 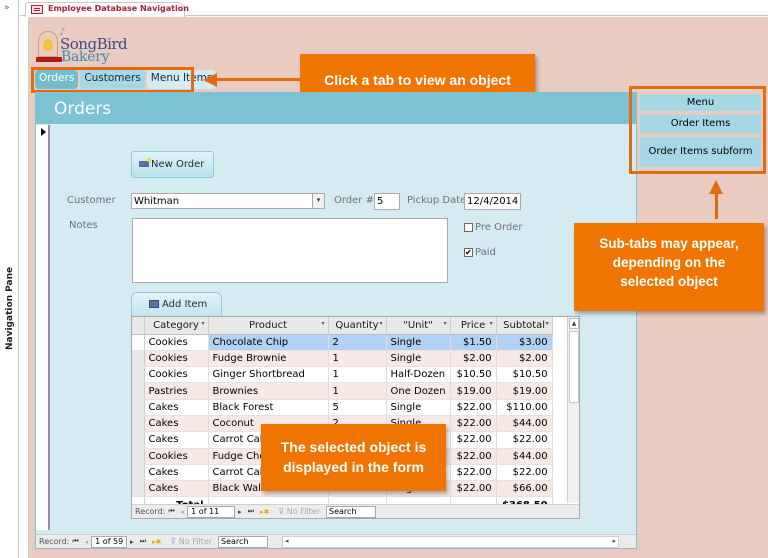 I want to click on cell-subtotal: $2.00, so click(x=524, y=359).